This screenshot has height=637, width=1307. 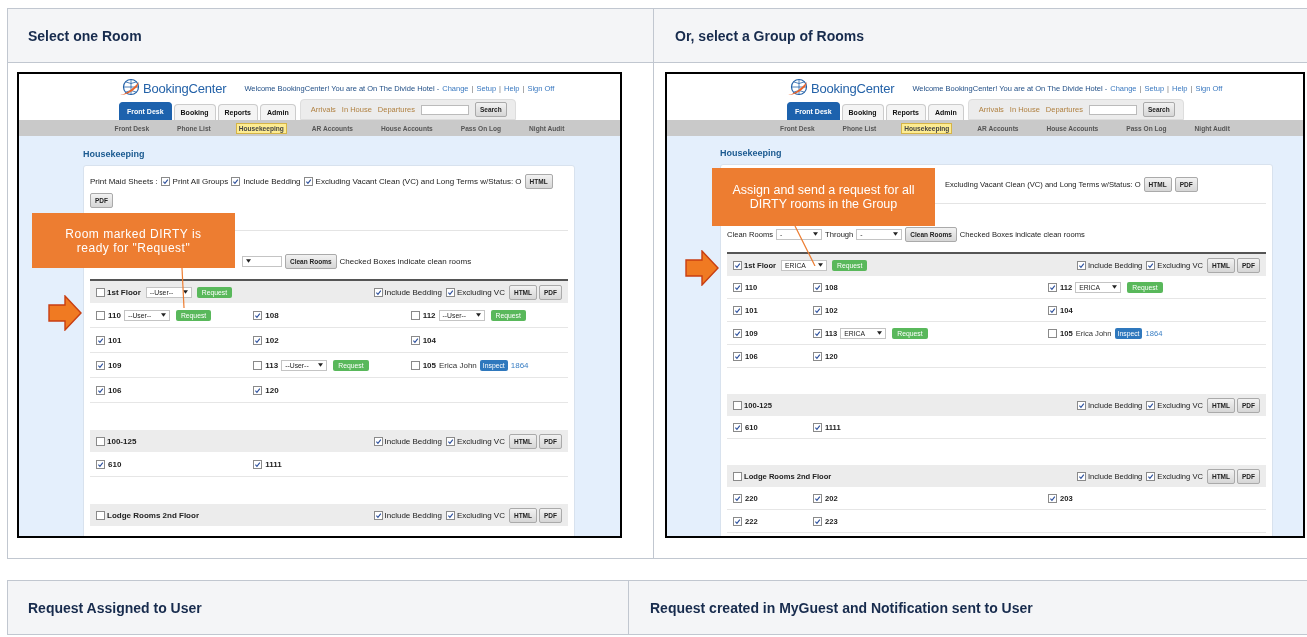 What do you see at coordinates (124, 292) in the screenshot?
I see `group-name: 1st Floor` at bounding box center [124, 292].